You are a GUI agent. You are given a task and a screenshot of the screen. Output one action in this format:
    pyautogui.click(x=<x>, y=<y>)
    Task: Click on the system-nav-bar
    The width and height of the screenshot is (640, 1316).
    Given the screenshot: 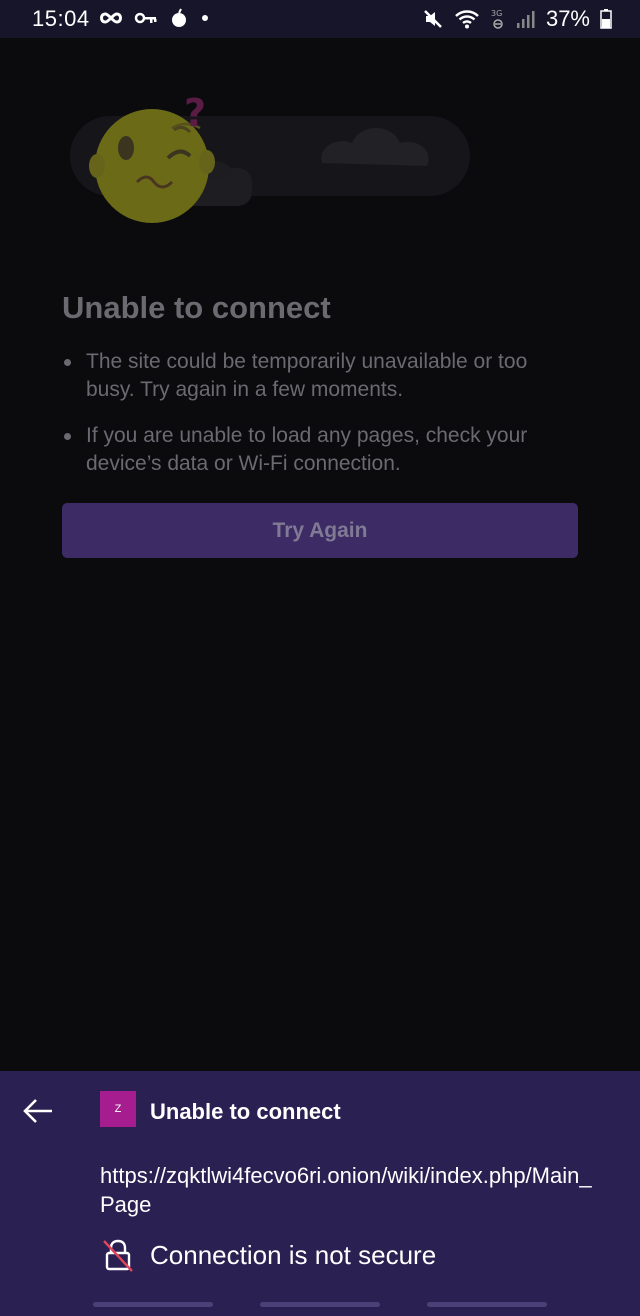 What is the action you would take?
    pyautogui.click(x=320, y=1305)
    